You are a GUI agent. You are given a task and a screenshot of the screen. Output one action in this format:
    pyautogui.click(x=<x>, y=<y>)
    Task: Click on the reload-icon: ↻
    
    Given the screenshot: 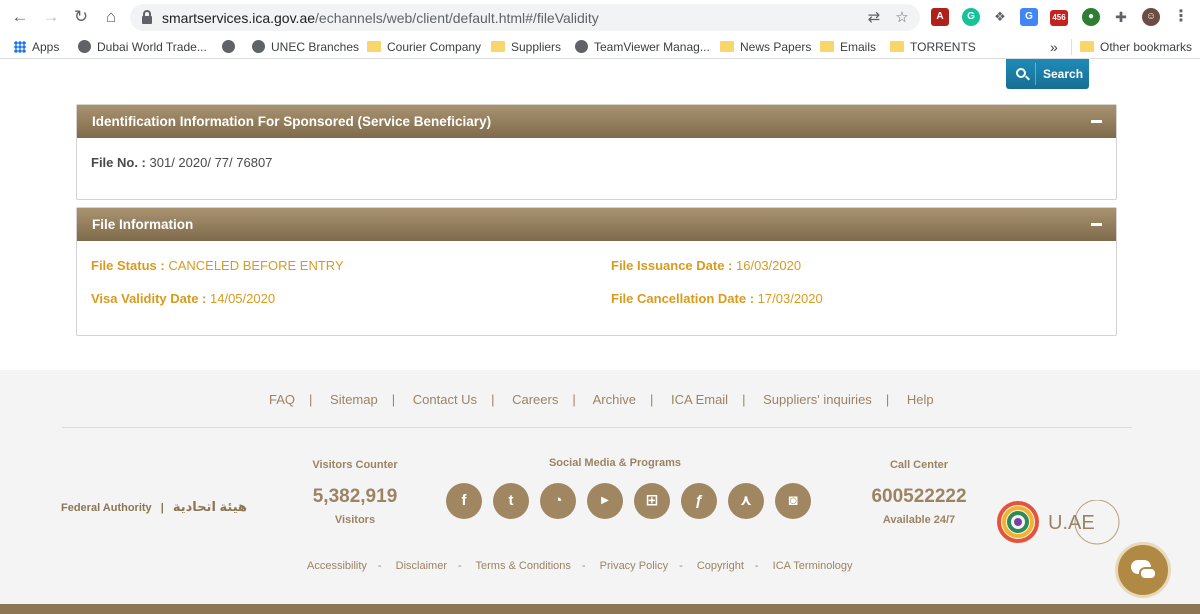 What is the action you would take?
    pyautogui.click(x=81, y=17)
    